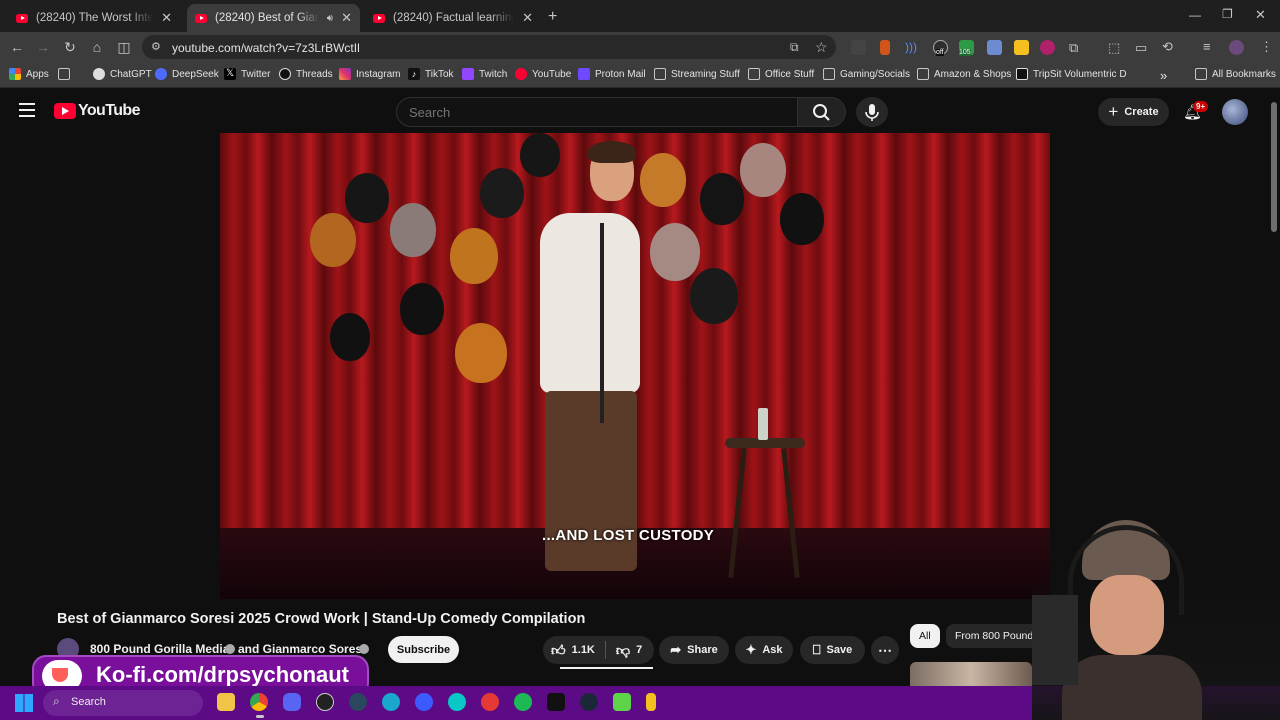 The width and height of the screenshot is (1280, 720). What do you see at coordinates (885, 47) in the screenshot?
I see `extension-bookmark-icon` at bounding box center [885, 47].